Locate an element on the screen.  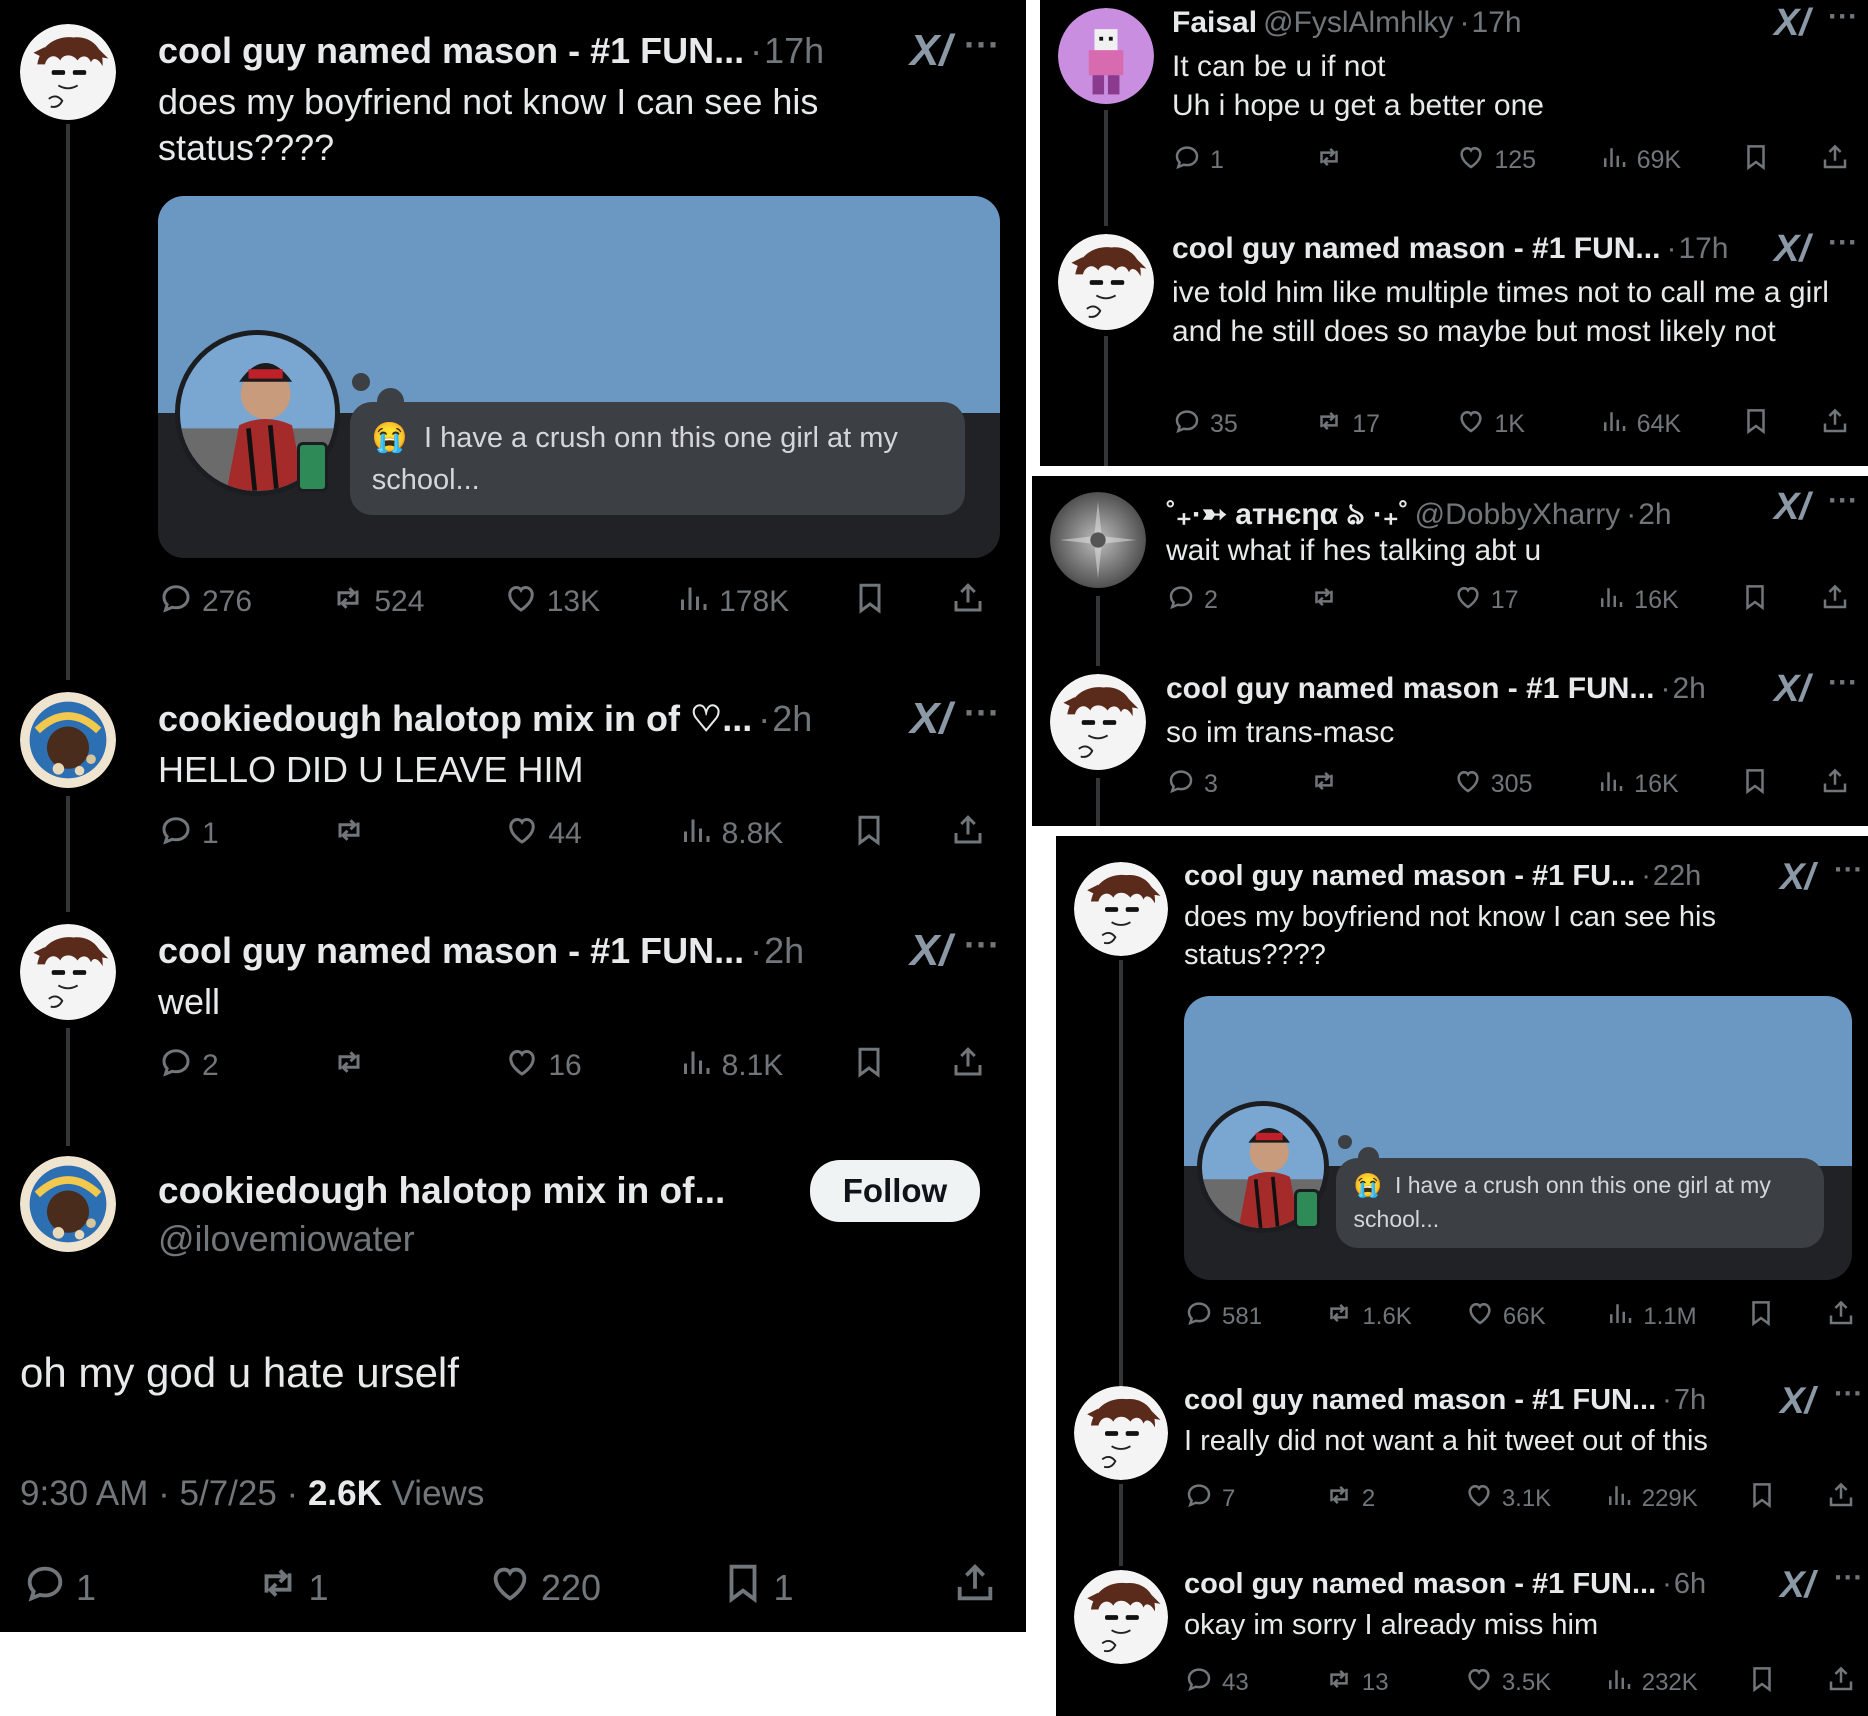
bookmark-button: 1 is located at coordinates (782, 1587).